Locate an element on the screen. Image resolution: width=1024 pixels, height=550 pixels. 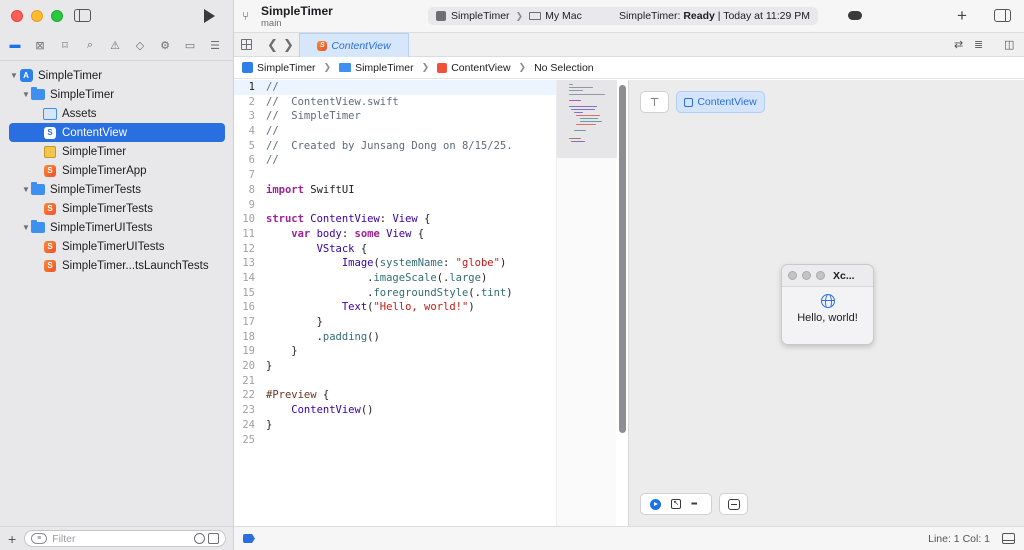
chevron-right-icon: ❯ is located at coordinates (288, 45).